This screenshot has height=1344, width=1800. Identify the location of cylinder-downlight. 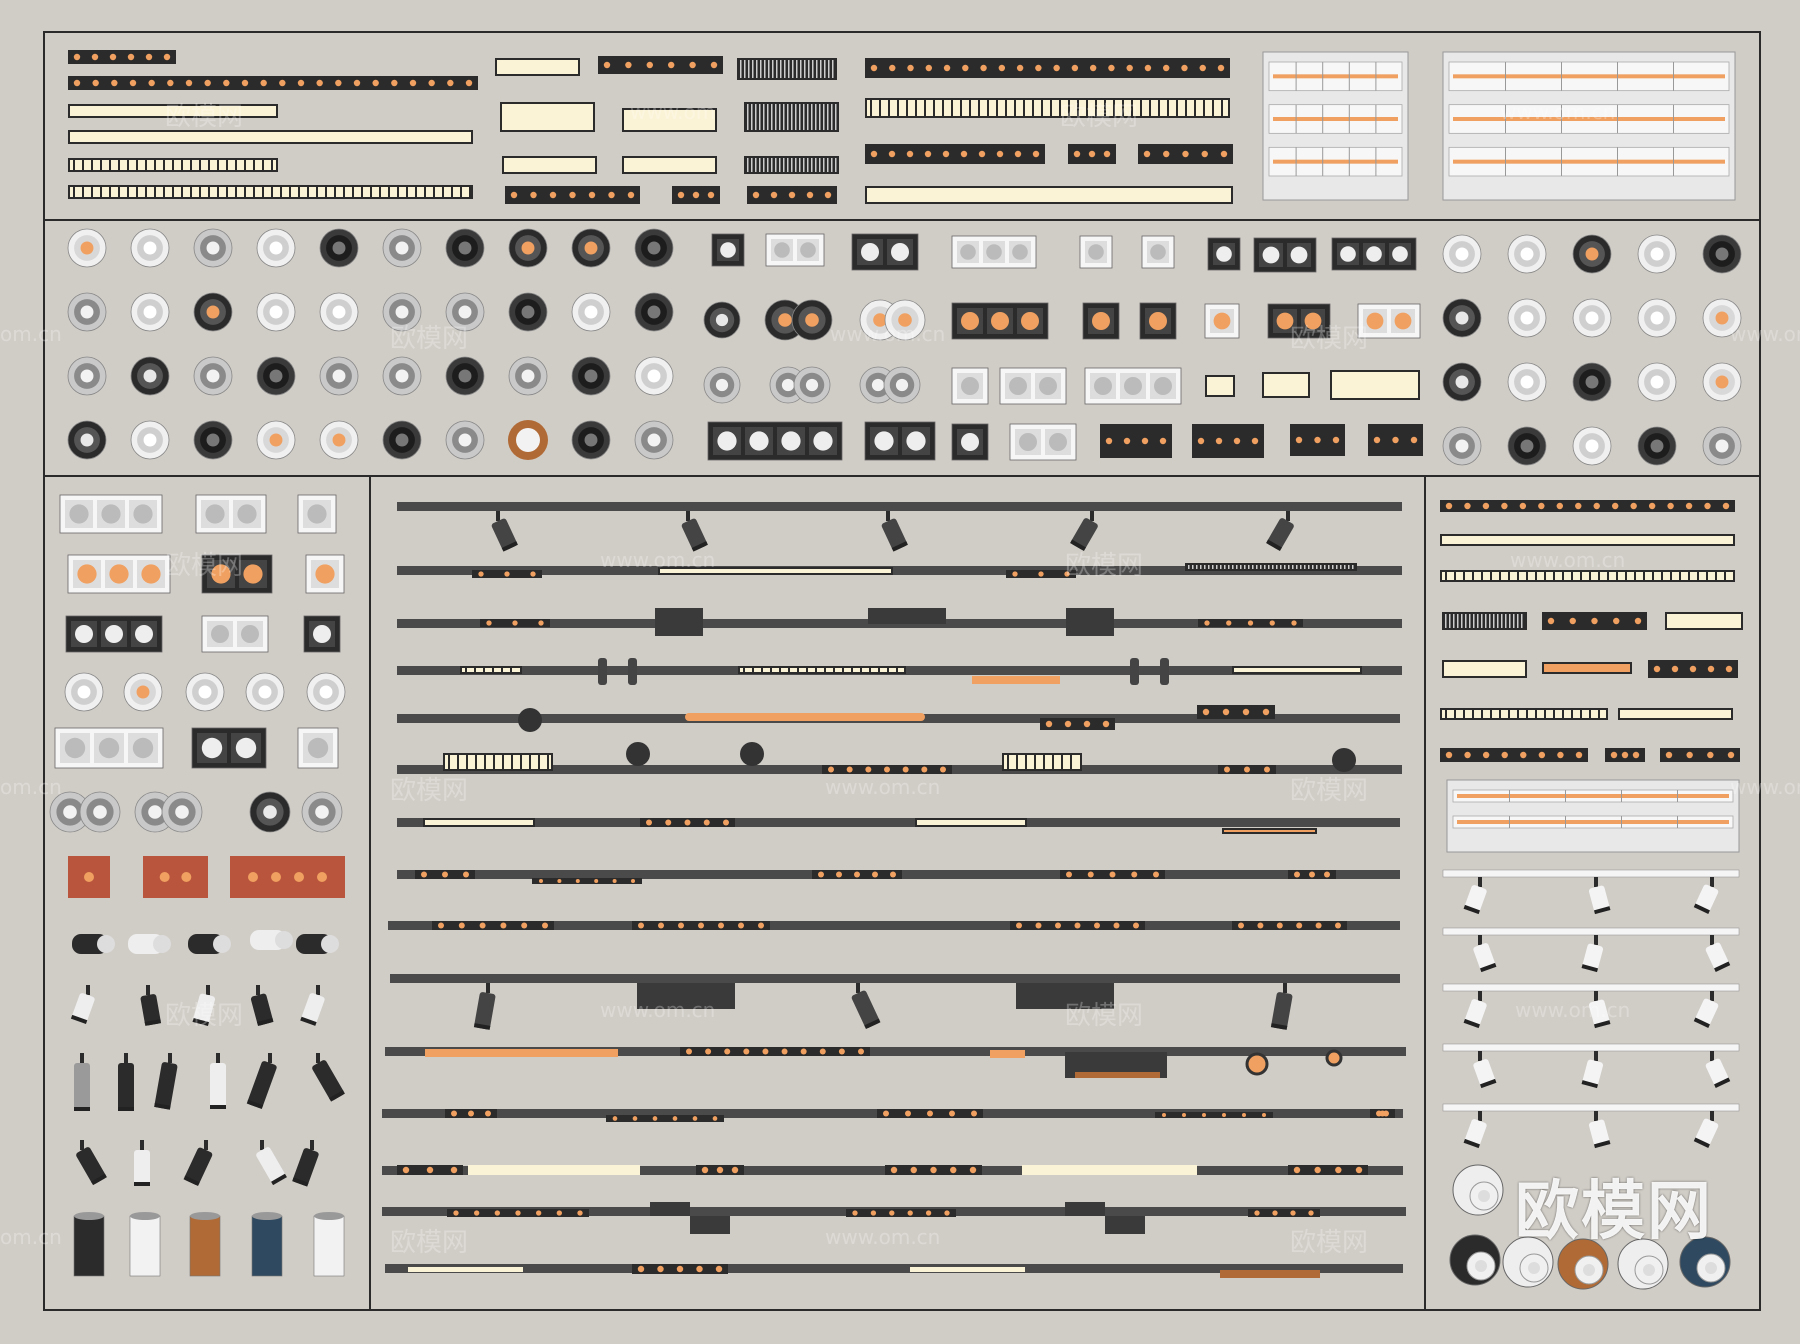
(89, 1244).